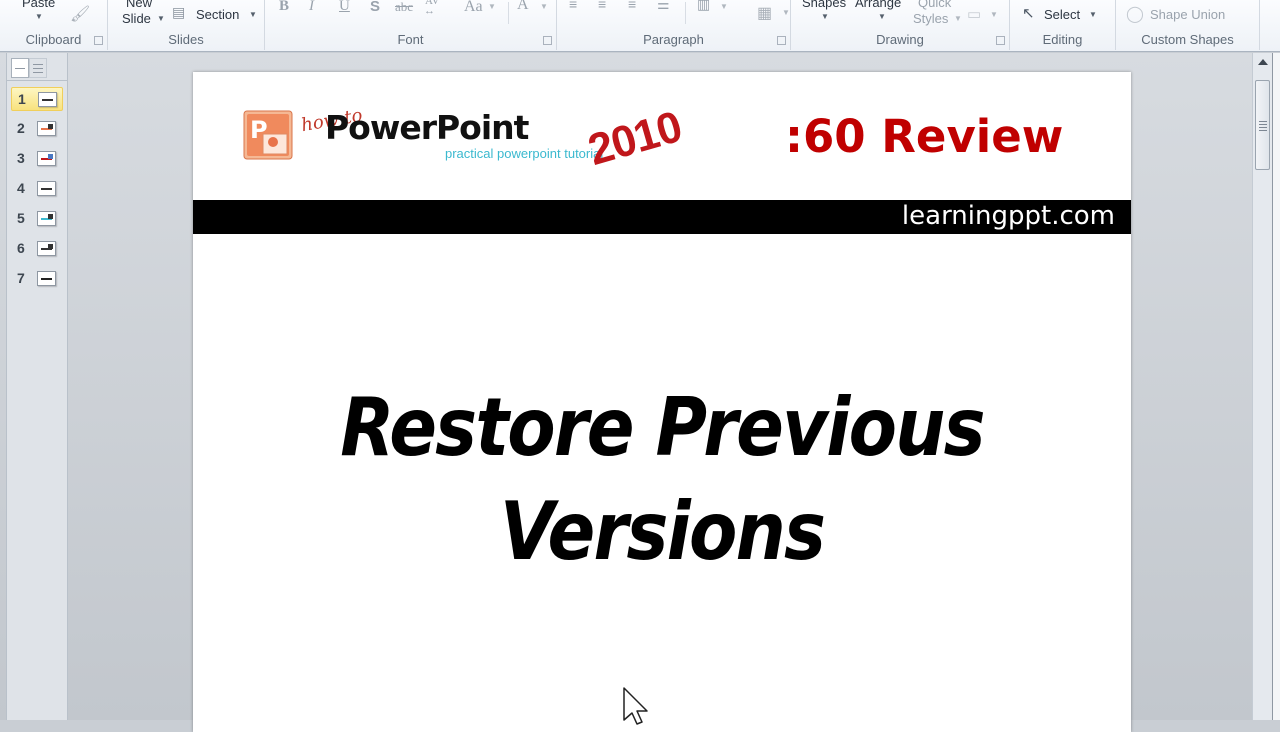  Describe the element at coordinates (21, 158) in the screenshot. I see `thumbnail-number: 3` at that location.